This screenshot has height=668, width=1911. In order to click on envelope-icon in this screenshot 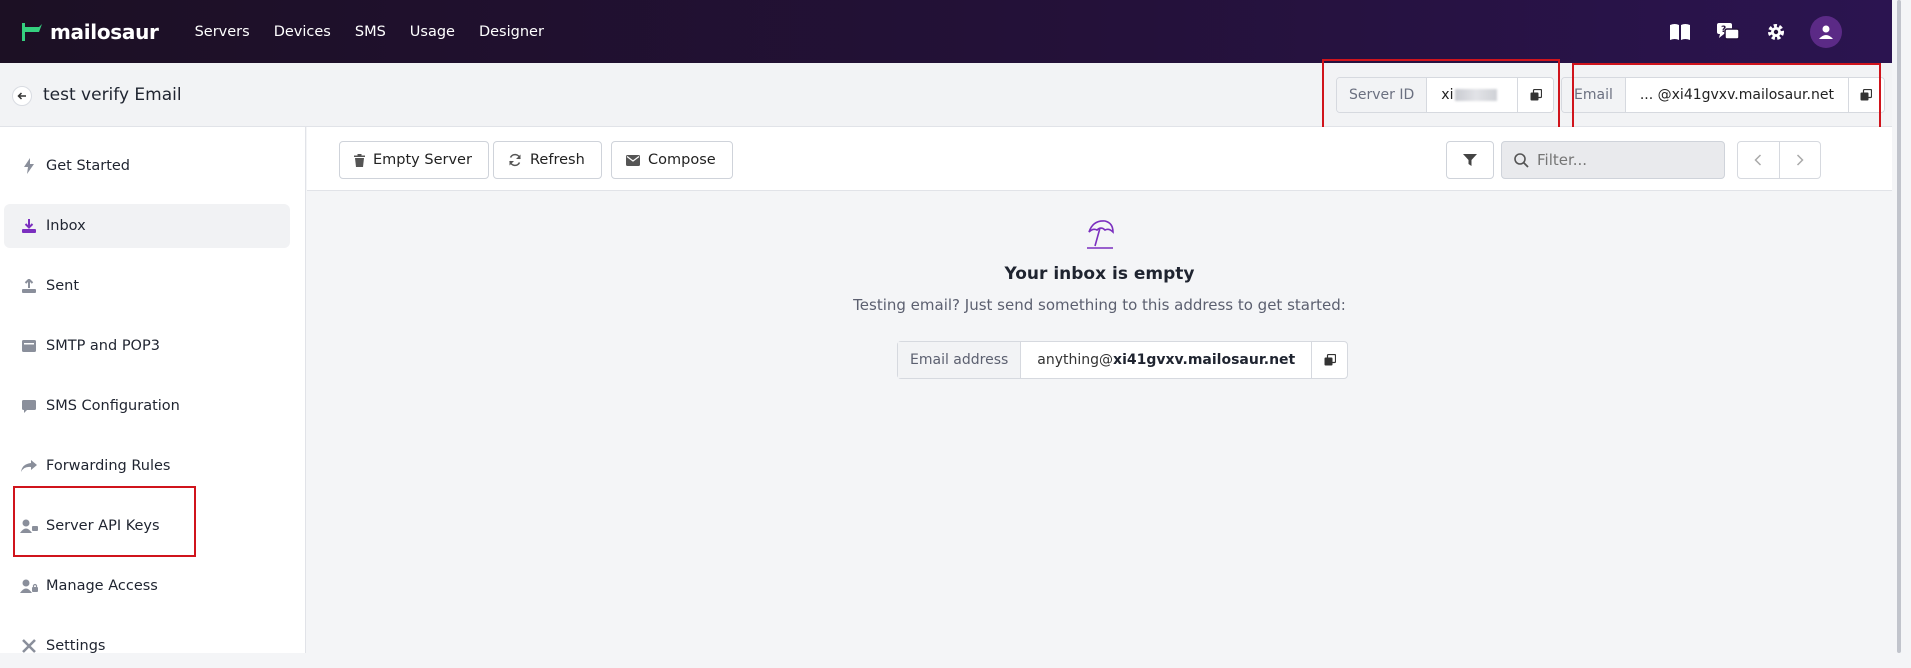, I will do `click(633, 160)`.